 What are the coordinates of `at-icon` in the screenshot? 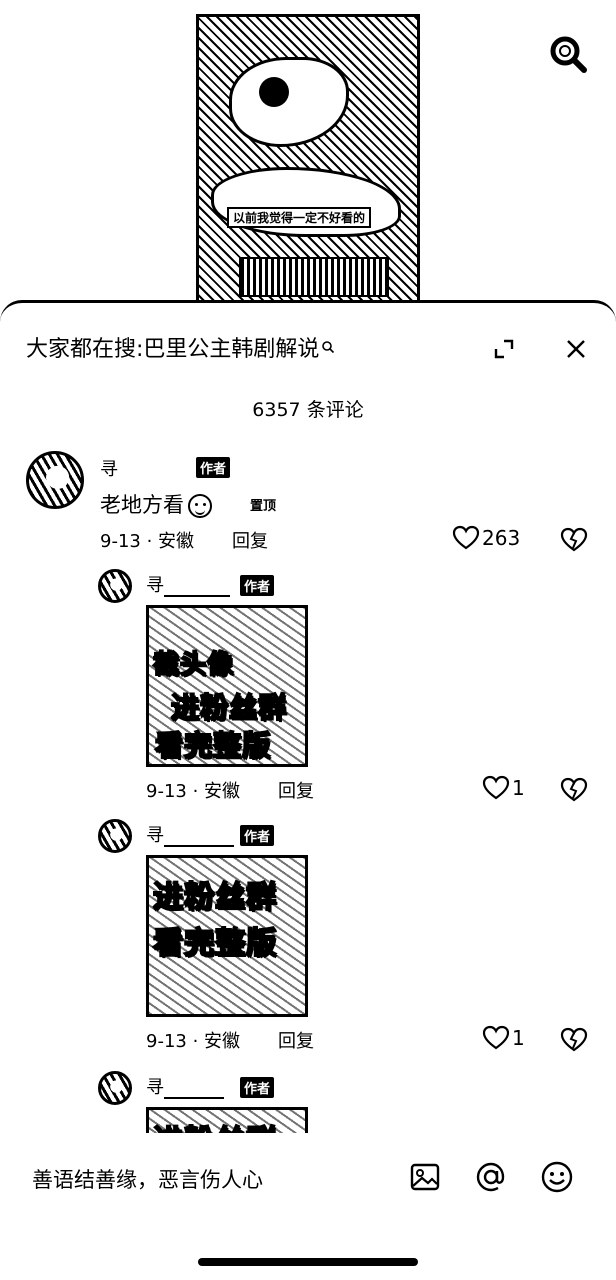 It's located at (490, 1177).